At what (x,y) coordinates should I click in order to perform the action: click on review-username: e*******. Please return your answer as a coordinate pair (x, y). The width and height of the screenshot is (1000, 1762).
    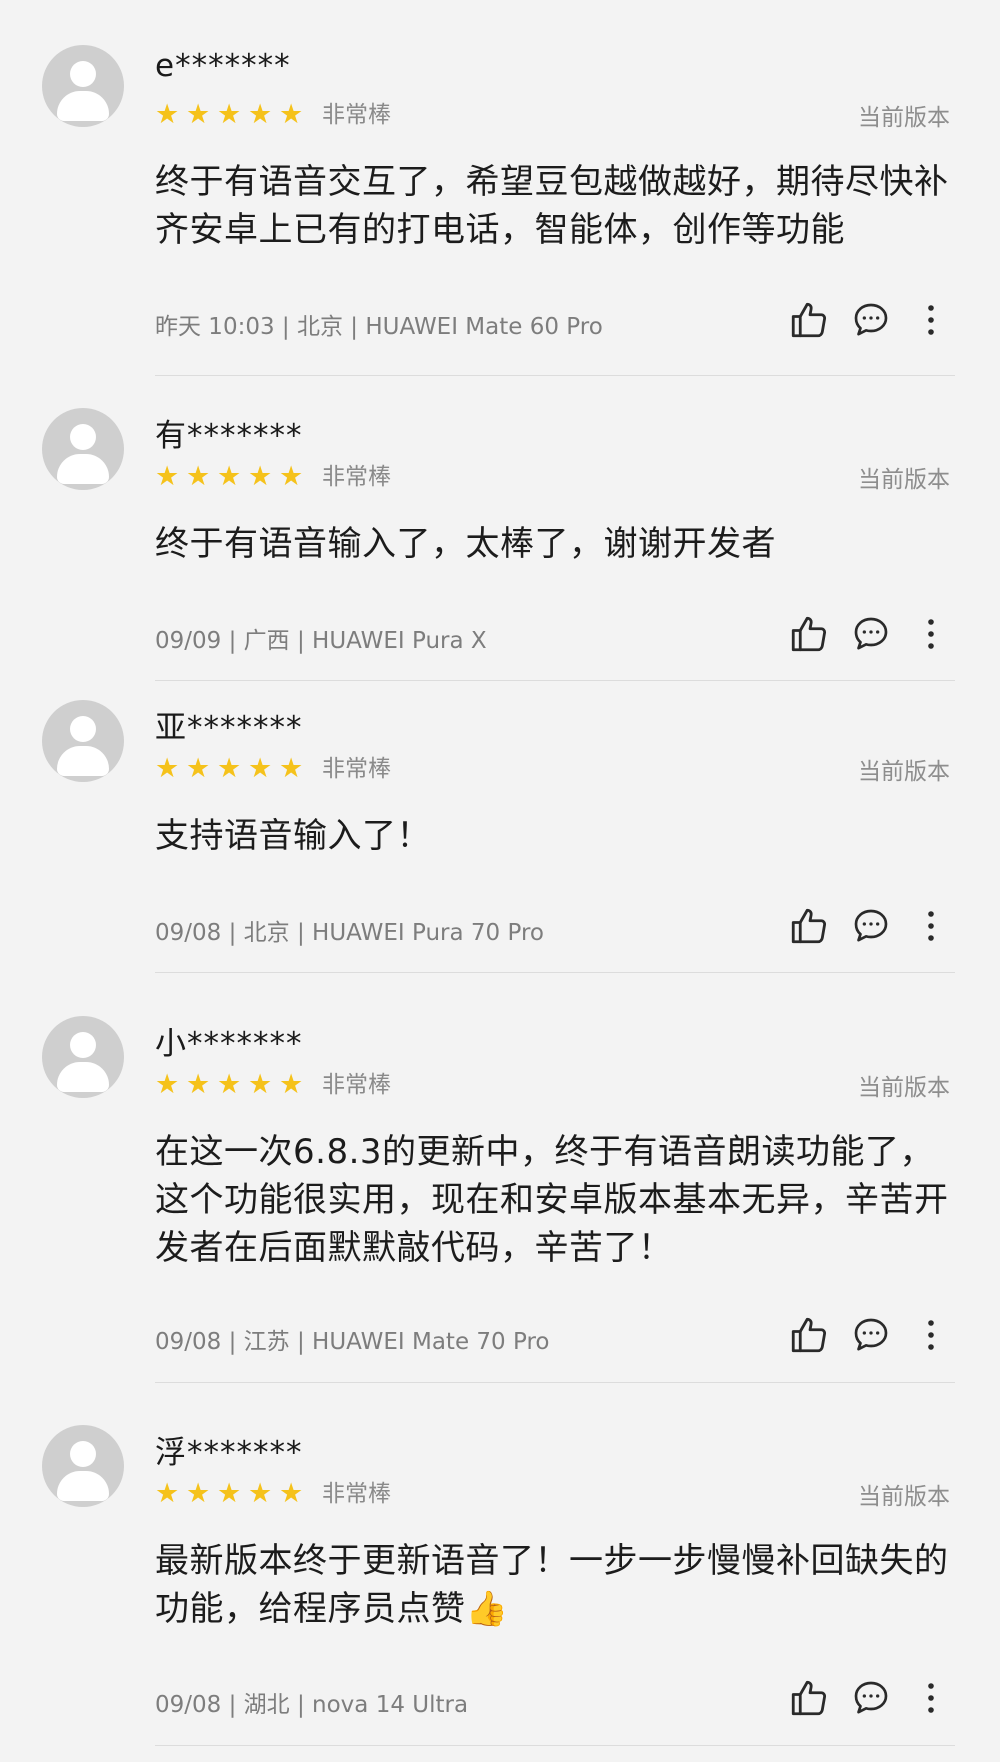
    Looking at the image, I should click on (223, 66).